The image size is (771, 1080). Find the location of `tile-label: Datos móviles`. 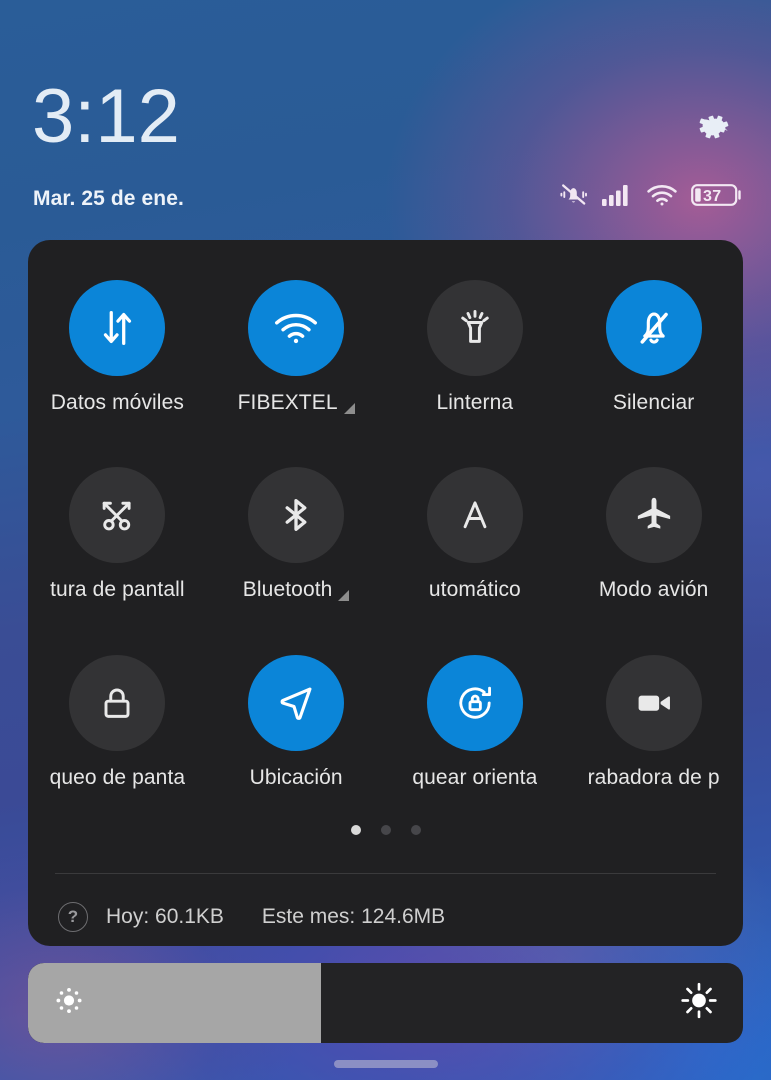

tile-label: Datos móviles is located at coordinates (117, 402).